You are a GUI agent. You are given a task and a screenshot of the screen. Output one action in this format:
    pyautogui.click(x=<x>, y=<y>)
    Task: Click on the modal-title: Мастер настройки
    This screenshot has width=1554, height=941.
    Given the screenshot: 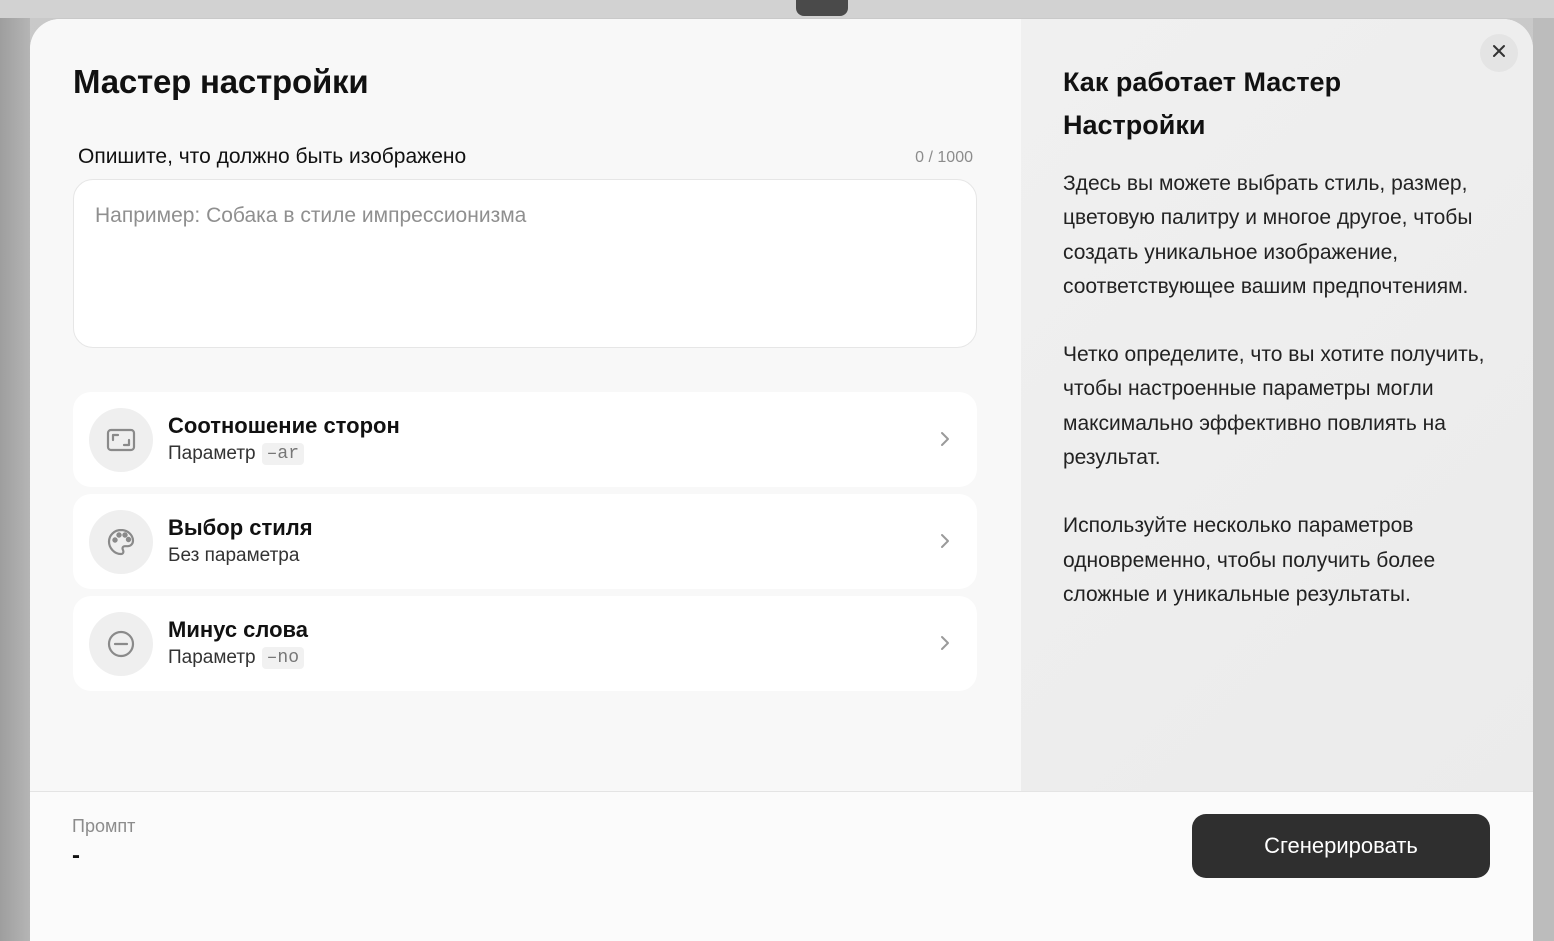 What is the action you would take?
    pyautogui.click(x=221, y=81)
    